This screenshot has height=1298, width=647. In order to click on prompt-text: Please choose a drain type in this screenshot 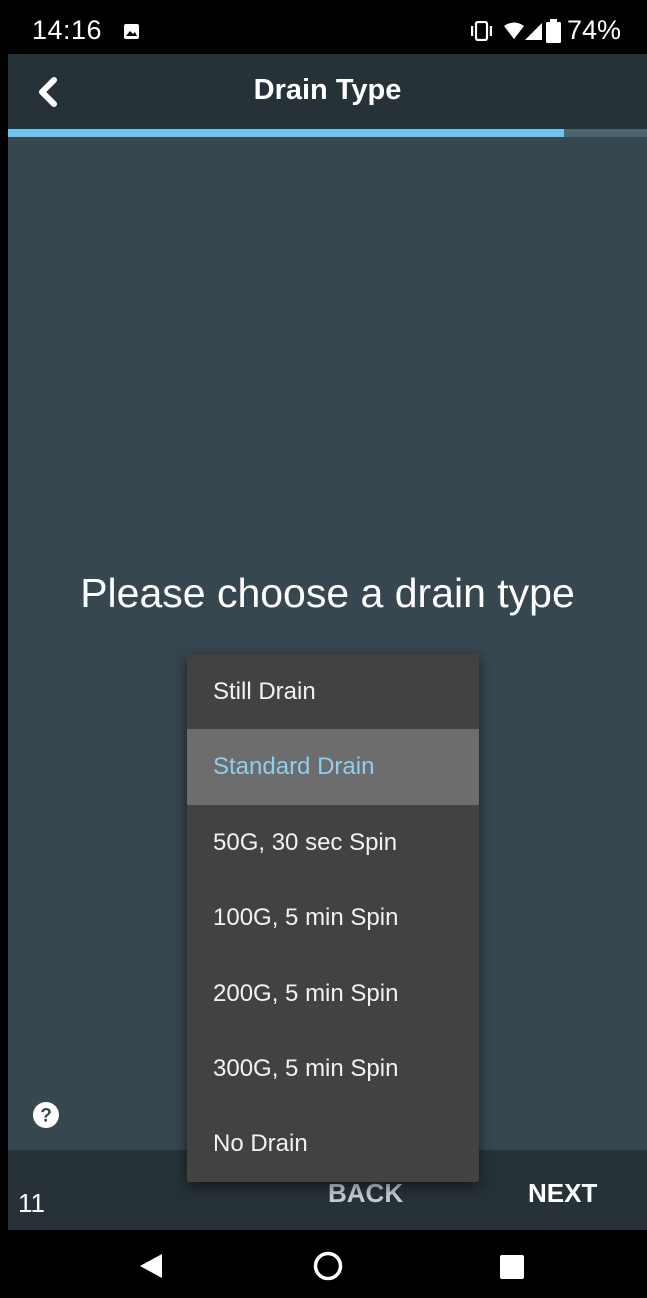, I will do `click(327, 593)`.